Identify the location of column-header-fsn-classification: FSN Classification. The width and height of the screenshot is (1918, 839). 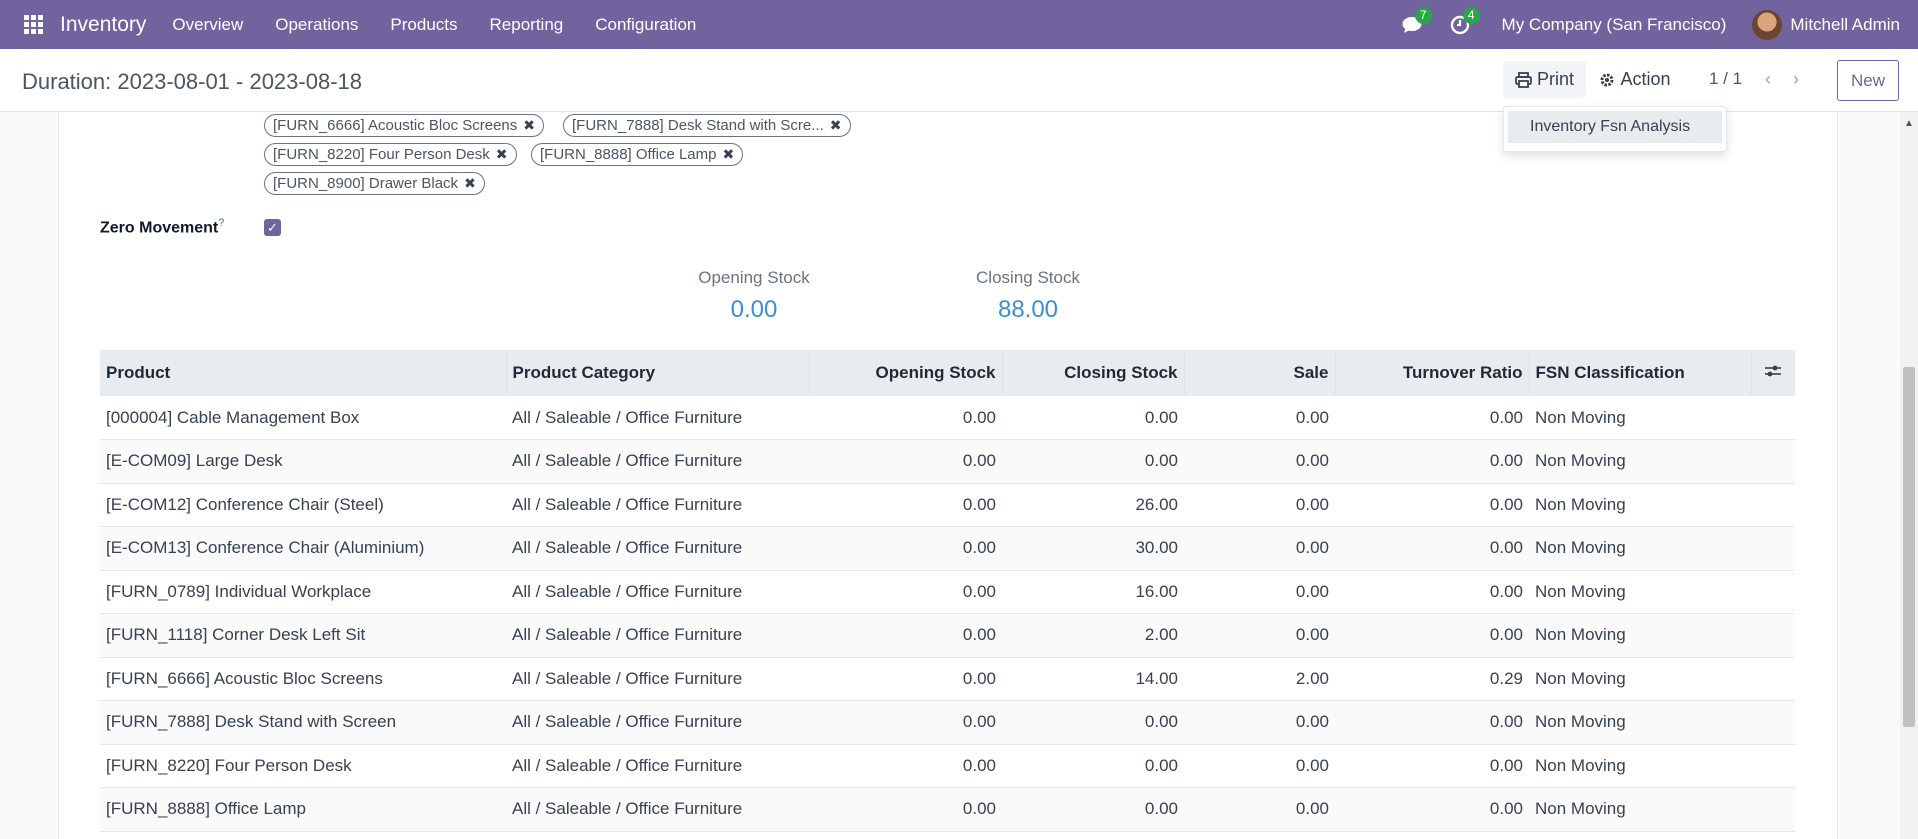
(1640, 373).